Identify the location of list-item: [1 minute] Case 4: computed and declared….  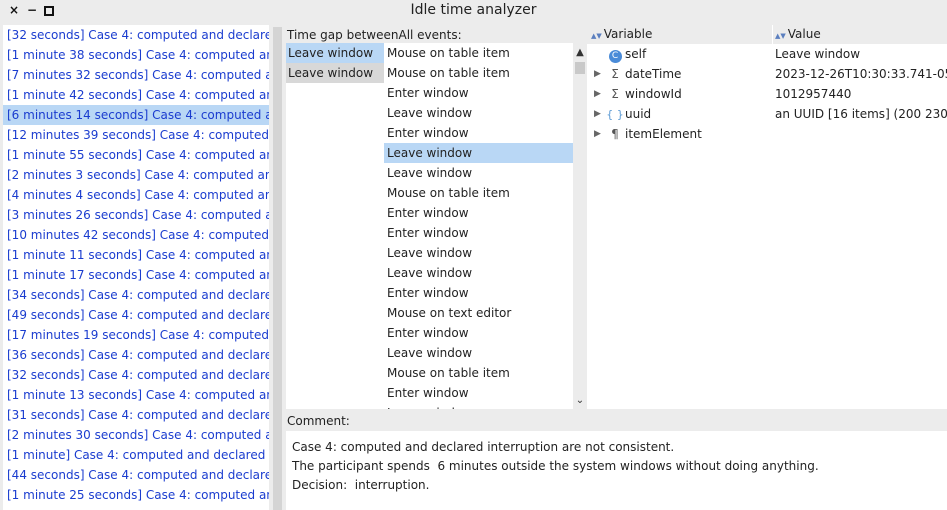
(136, 455).